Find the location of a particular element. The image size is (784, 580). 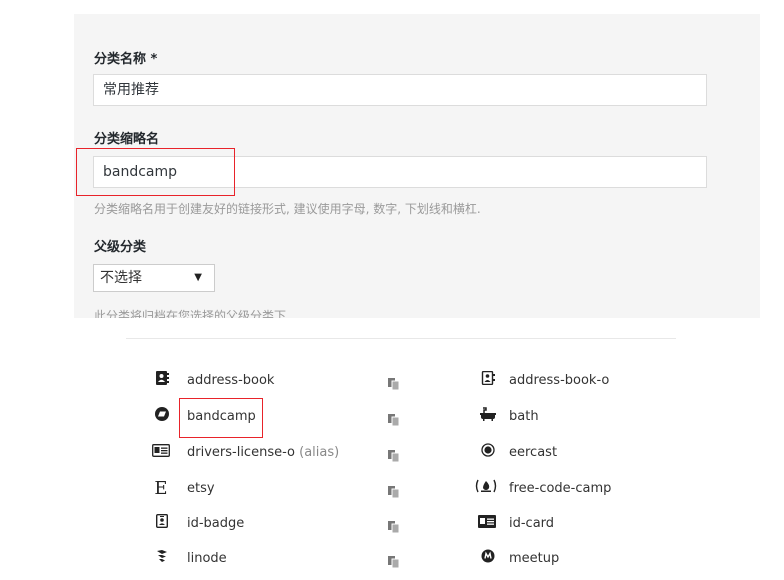

divider is located at coordinates (401, 338).